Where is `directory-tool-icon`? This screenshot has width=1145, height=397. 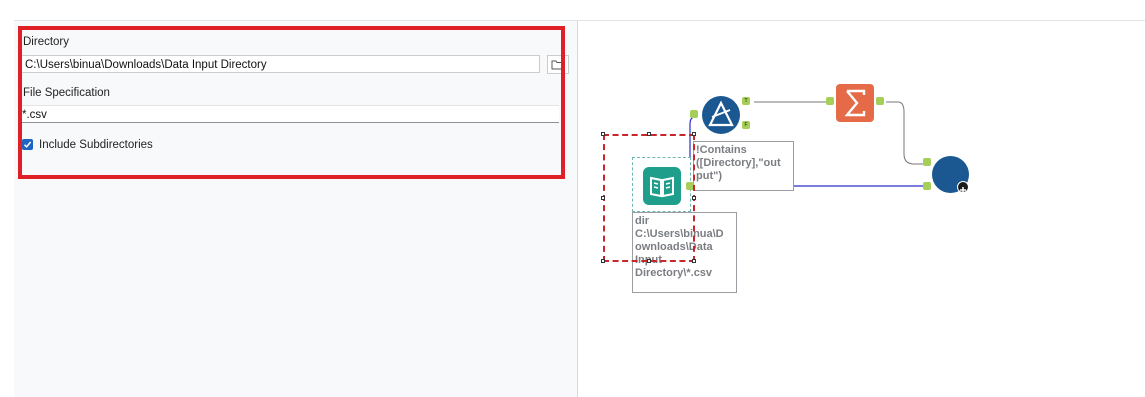 directory-tool-icon is located at coordinates (662, 187).